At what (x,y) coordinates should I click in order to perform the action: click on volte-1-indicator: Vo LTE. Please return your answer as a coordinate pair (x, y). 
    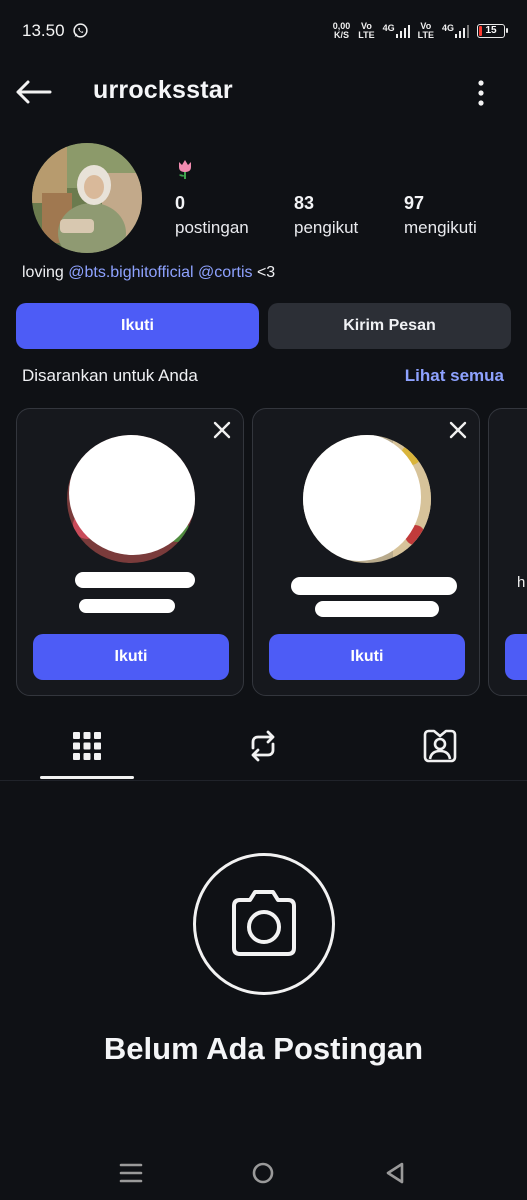
    Looking at the image, I should click on (366, 30).